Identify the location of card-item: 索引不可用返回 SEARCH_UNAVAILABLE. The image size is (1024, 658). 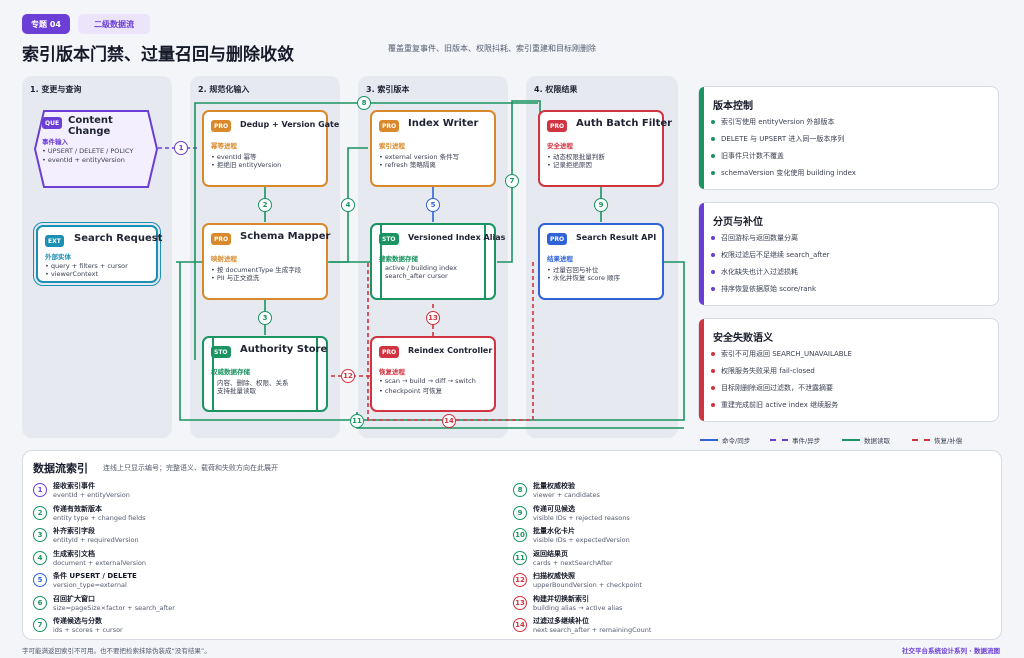
(786, 354).